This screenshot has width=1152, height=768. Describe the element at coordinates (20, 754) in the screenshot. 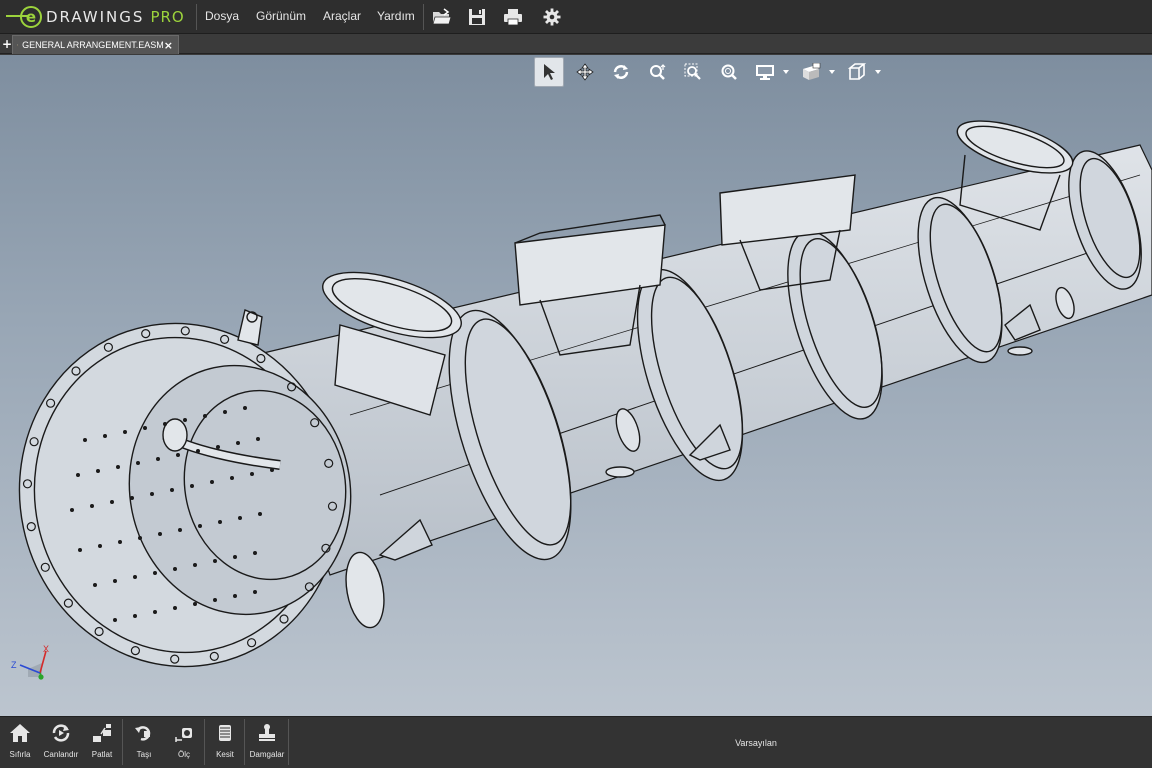

I see `reset-label: Sıfırla` at that location.